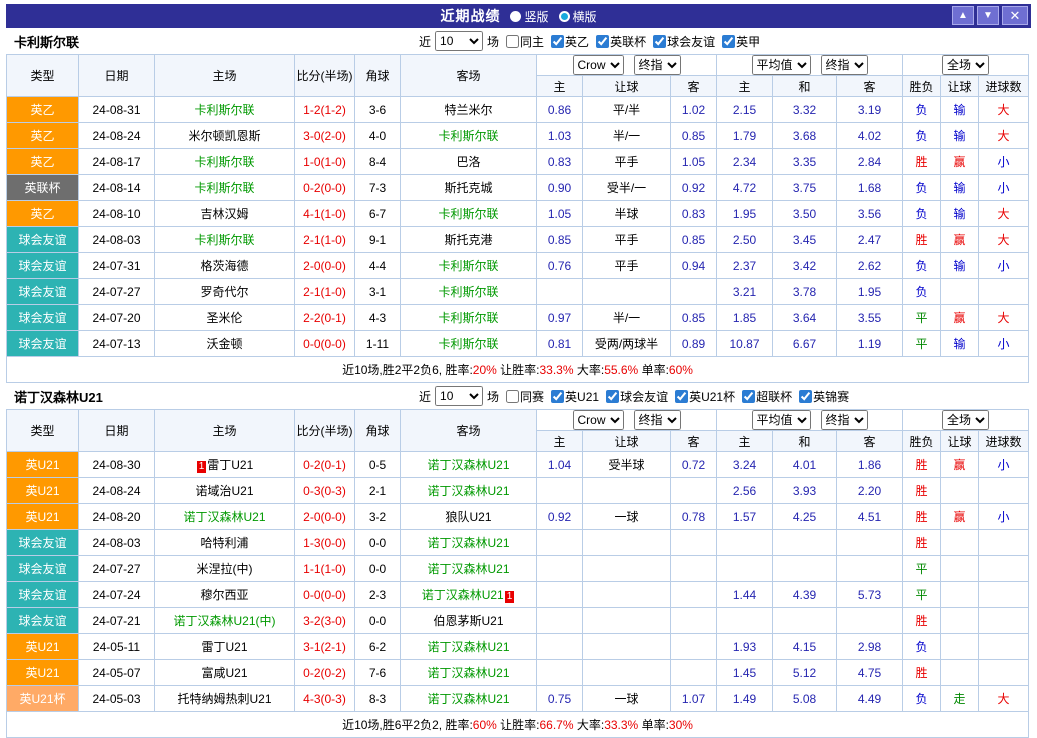 This screenshot has height=738, width=1037. What do you see at coordinates (764, 396) in the screenshot?
I see `league-filter-超联杯: 超联杯` at bounding box center [764, 396].